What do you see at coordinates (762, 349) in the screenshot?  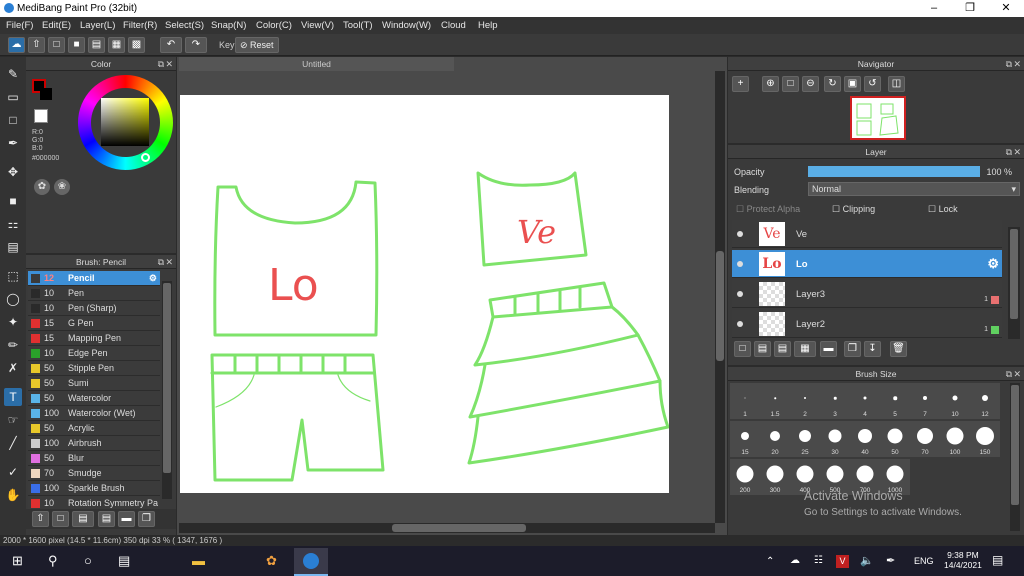 I see `new-halftone-layer-icon: ▤` at bounding box center [762, 349].